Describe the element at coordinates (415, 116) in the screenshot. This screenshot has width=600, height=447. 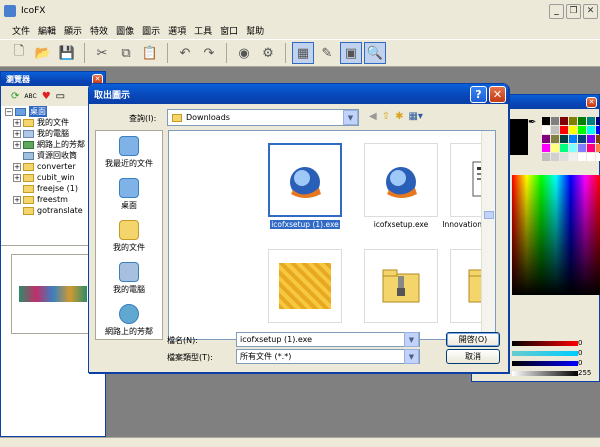
I see `view-menu-icon: ▦▾` at that location.